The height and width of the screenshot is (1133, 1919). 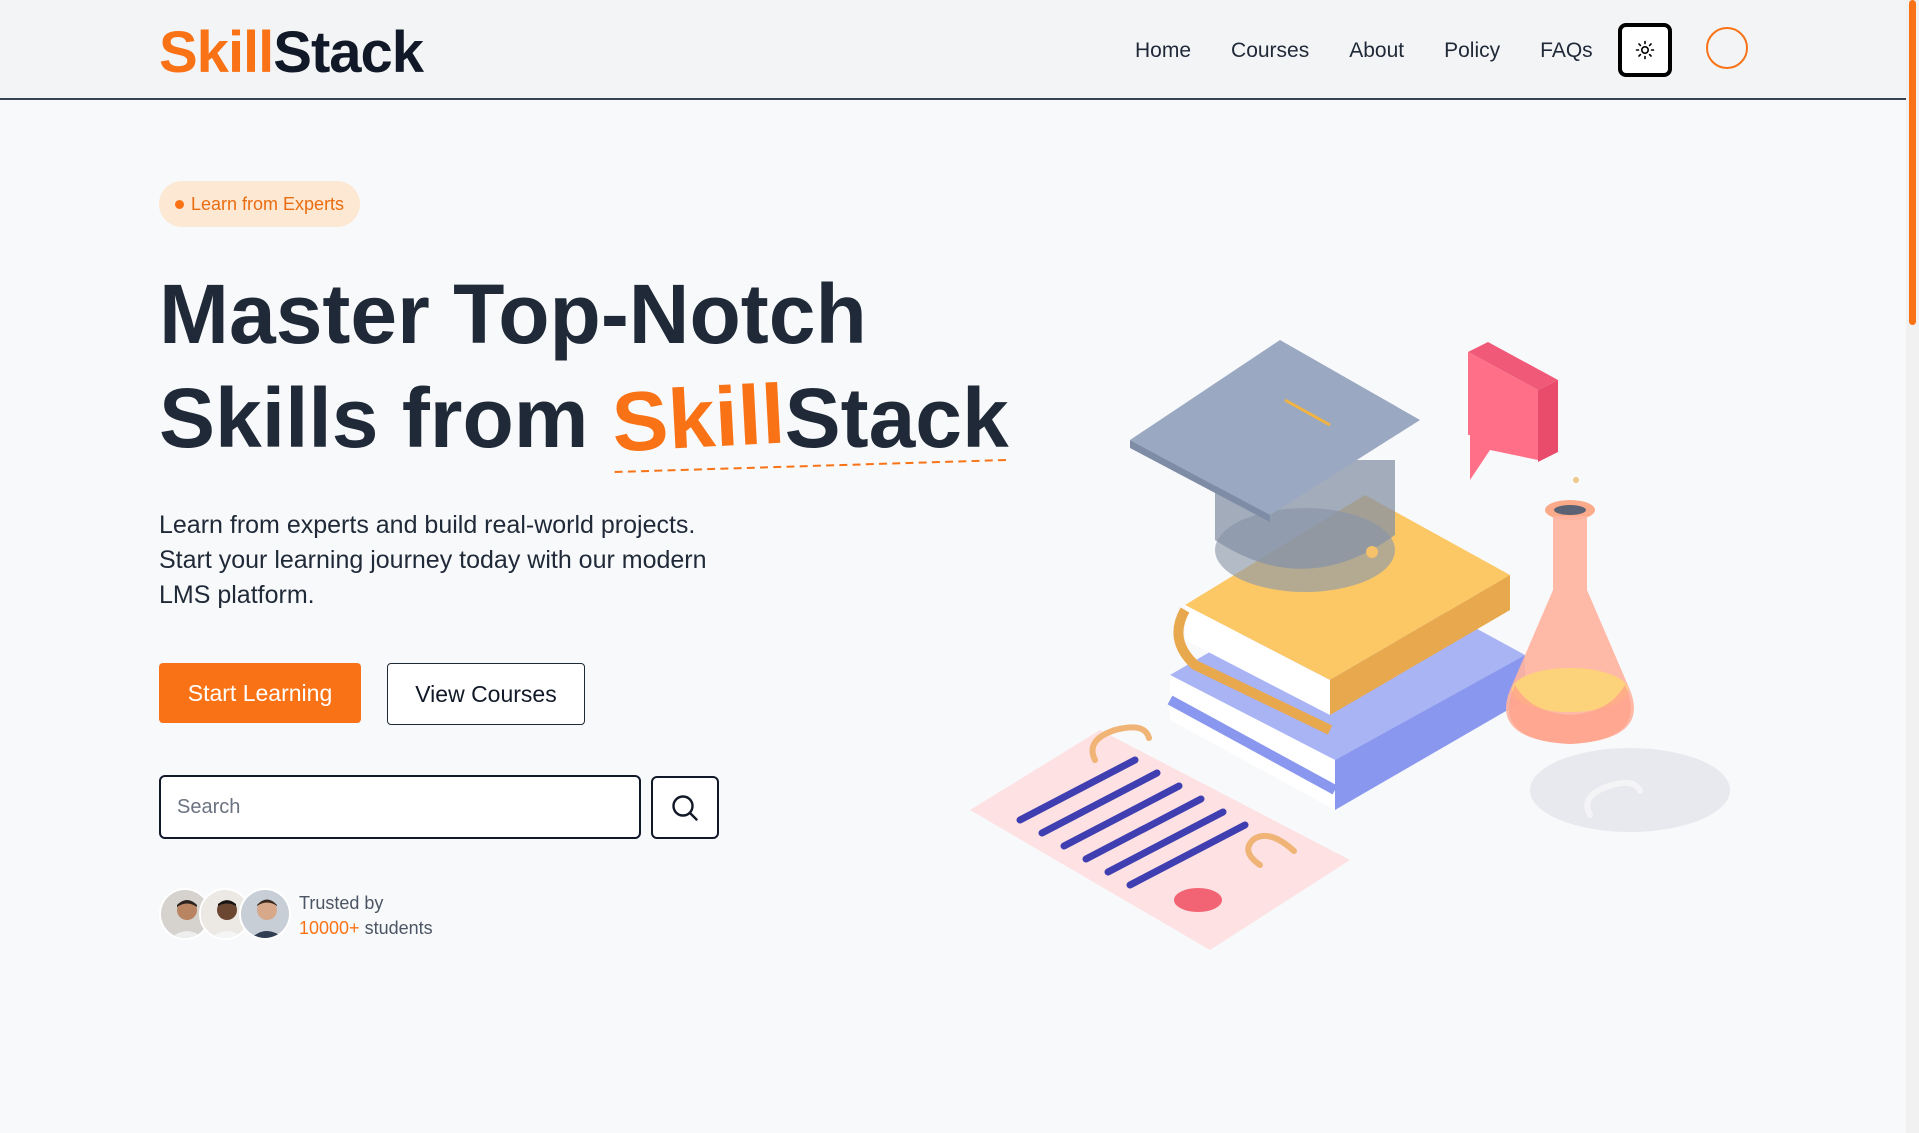 What do you see at coordinates (348, 52) in the screenshot?
I see `brand-logo-part2: Stack` at bounding box center [348, 52].